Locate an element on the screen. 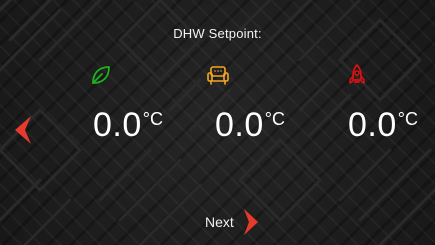 The height and width of the screenshot is (245, 435). page-title: DHW Setpoint: is located at coordinates (217, 33).